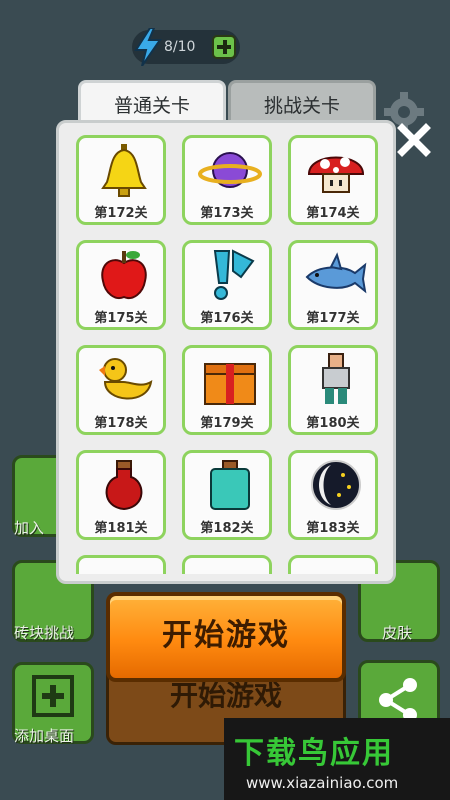  I want to click on level-card-178: 第178关, so click(121, 390).